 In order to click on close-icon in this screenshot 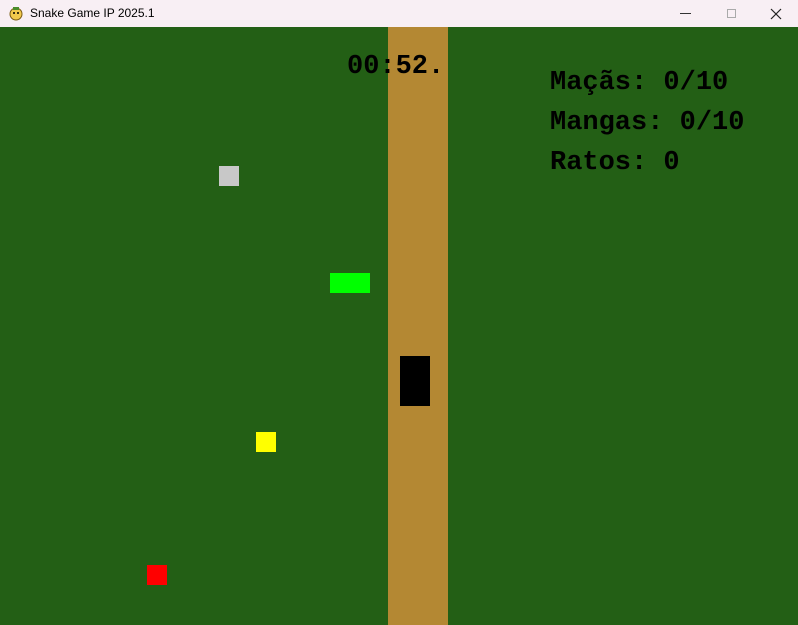, I will do `click(776, 13)`.